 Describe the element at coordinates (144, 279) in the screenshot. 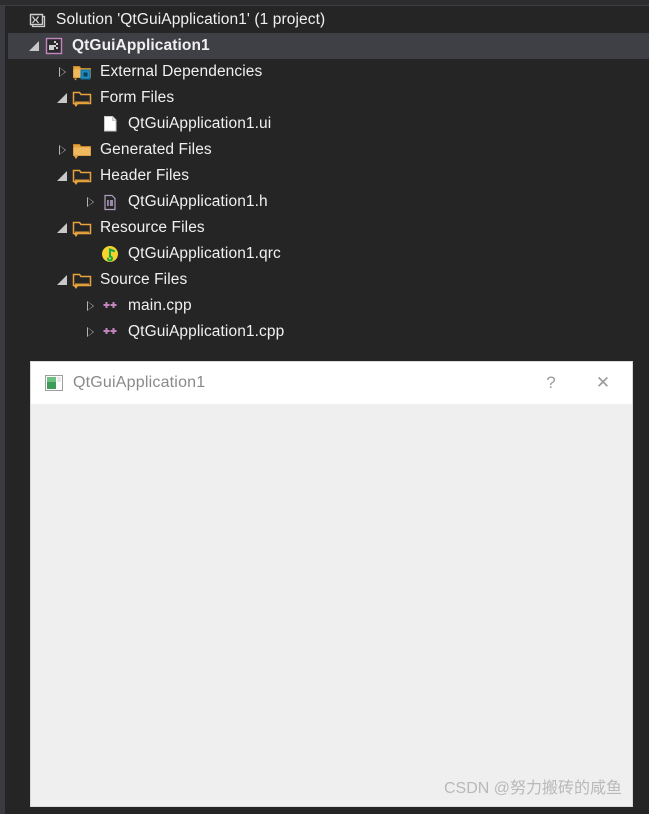

I see `tree-row-label: Source Files` at that location.